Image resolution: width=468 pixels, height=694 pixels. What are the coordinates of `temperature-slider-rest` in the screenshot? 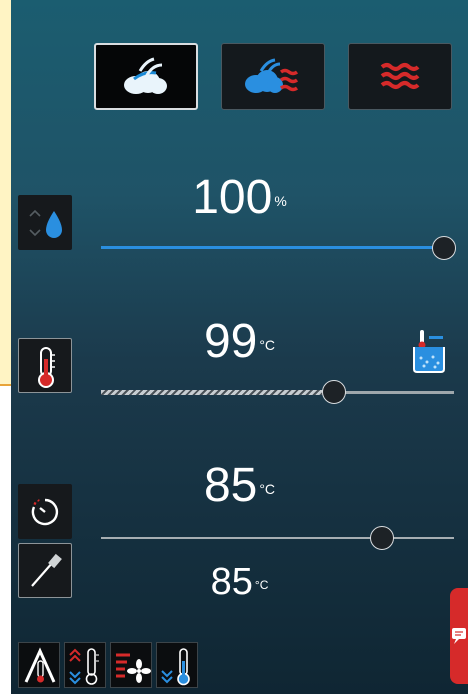 It's located at (394, 392).